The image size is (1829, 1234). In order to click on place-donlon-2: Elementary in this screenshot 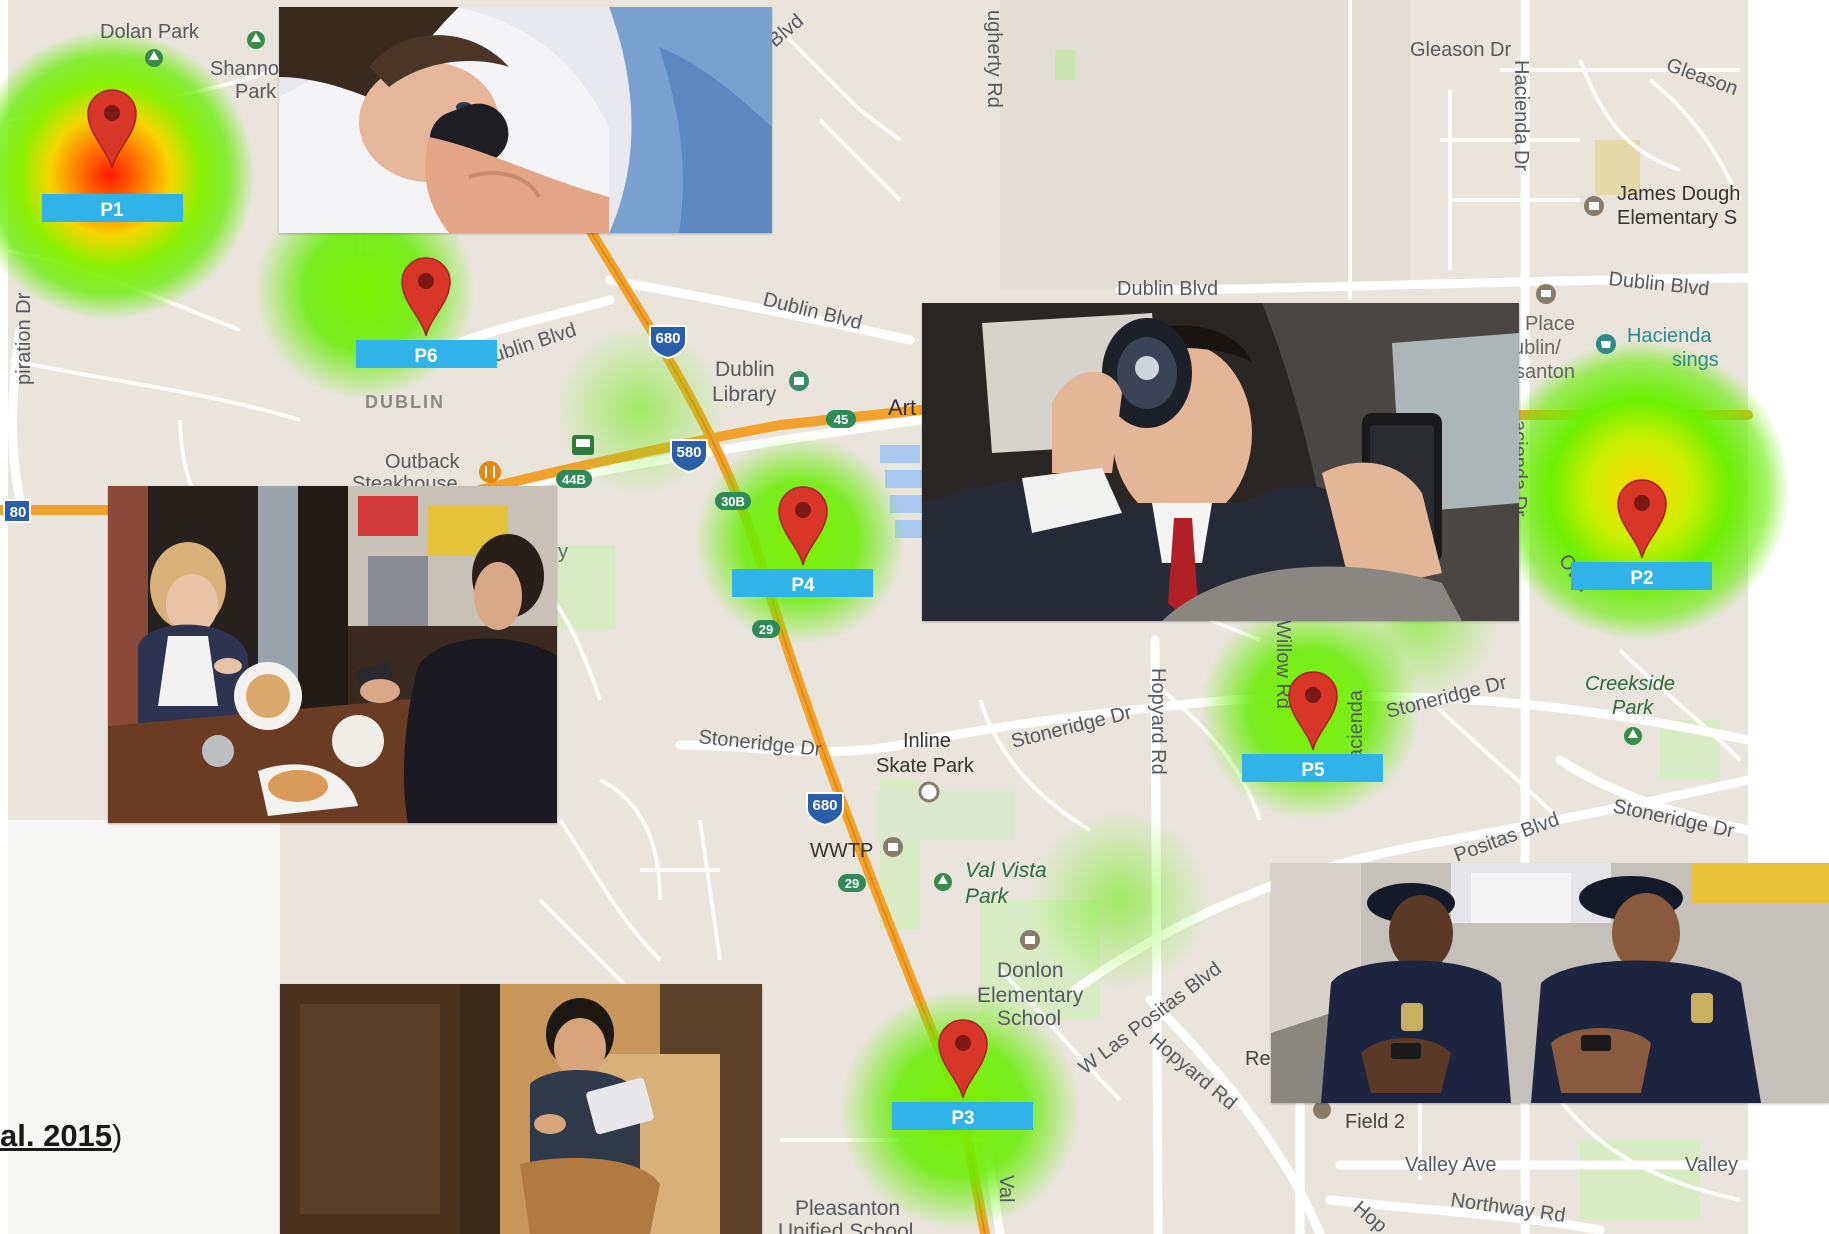, I will do `click(1030, 995)`.